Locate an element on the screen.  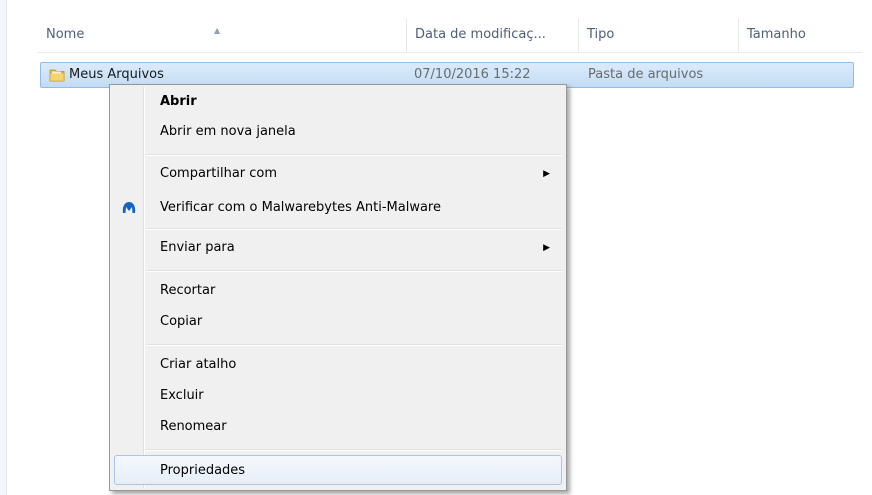
column-header-size: Tamanho is located at coordinates (800, 35).